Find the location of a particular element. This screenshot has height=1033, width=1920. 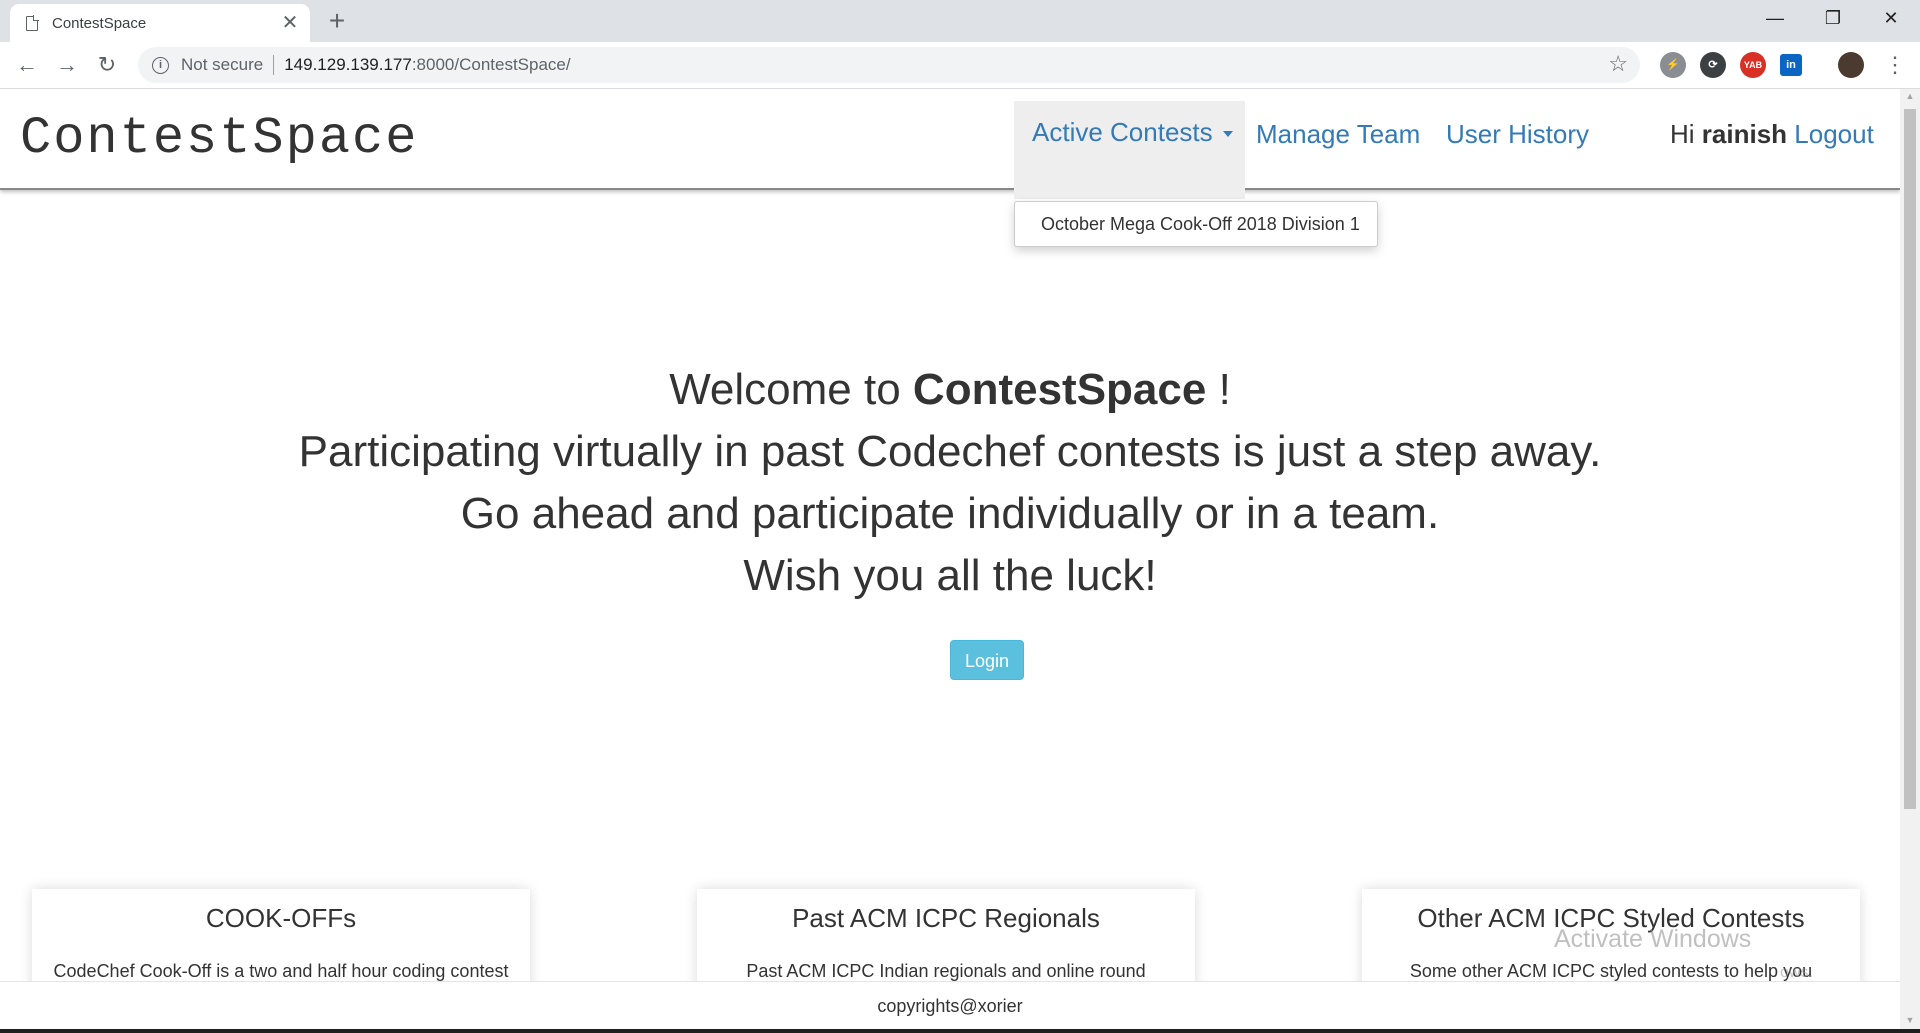

active-contests-highlight is located at coordinates (1129, 150).